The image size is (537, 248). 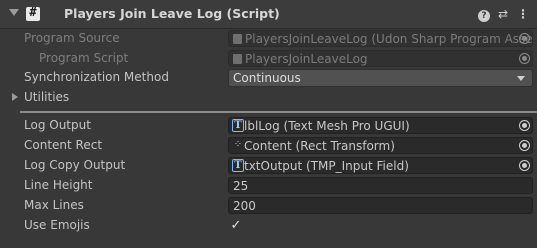 I want to click on content-rect-row: Content Rect ⁘ Content (Rect Transform), so click(x=268, y=146).